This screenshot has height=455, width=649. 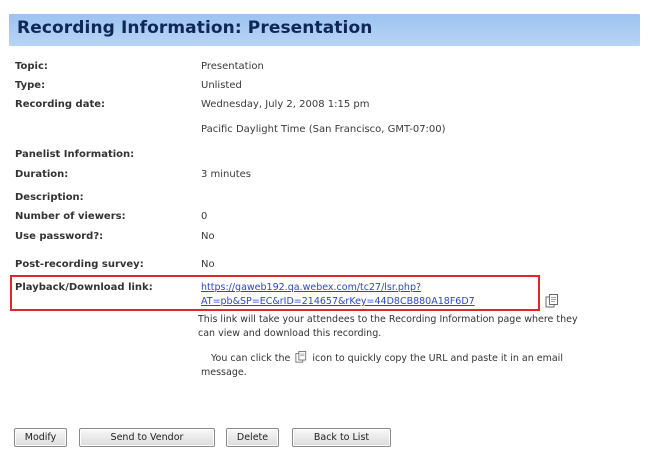 What do you see at coordinates (224, 372) in the screenshot?
I see `copy-tip-line2: message.` at bounding box center [224, 372].